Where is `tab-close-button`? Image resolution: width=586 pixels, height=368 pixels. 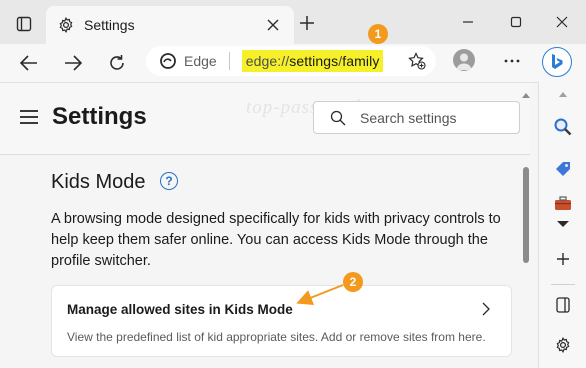
tab-close-button is located at coordinates (273, 25).